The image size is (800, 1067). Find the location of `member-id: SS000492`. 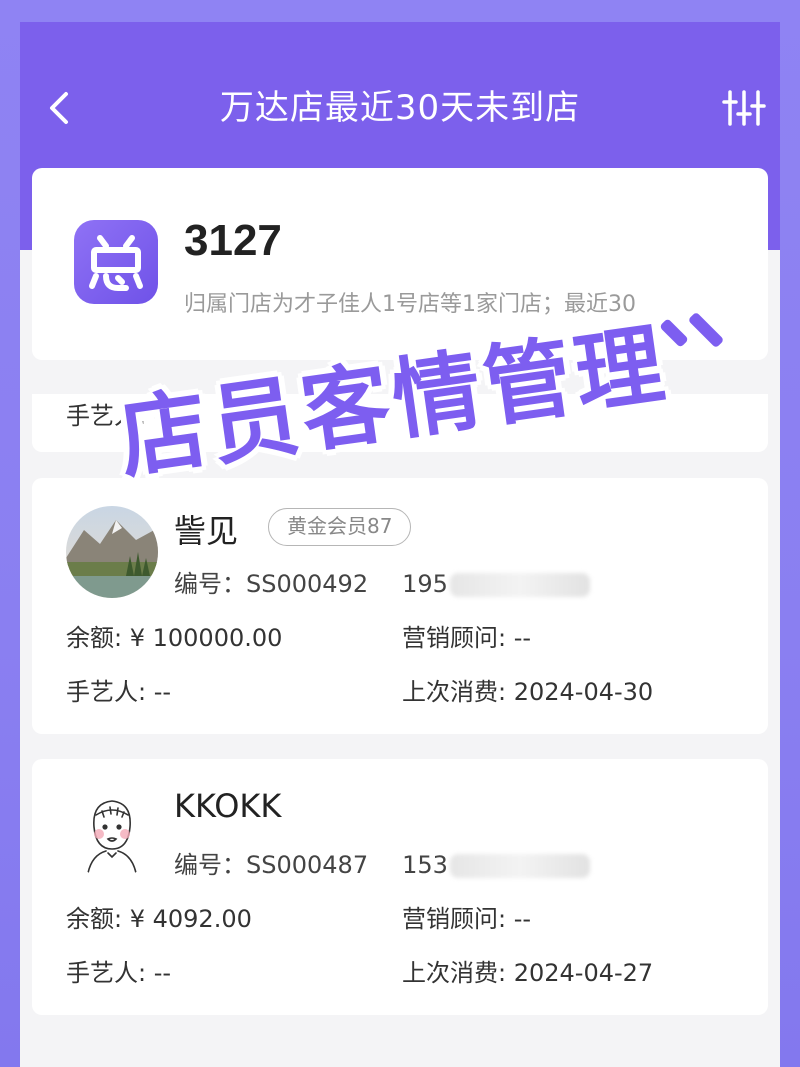

member-id: SS000492 is located at coordinates (307, 584).